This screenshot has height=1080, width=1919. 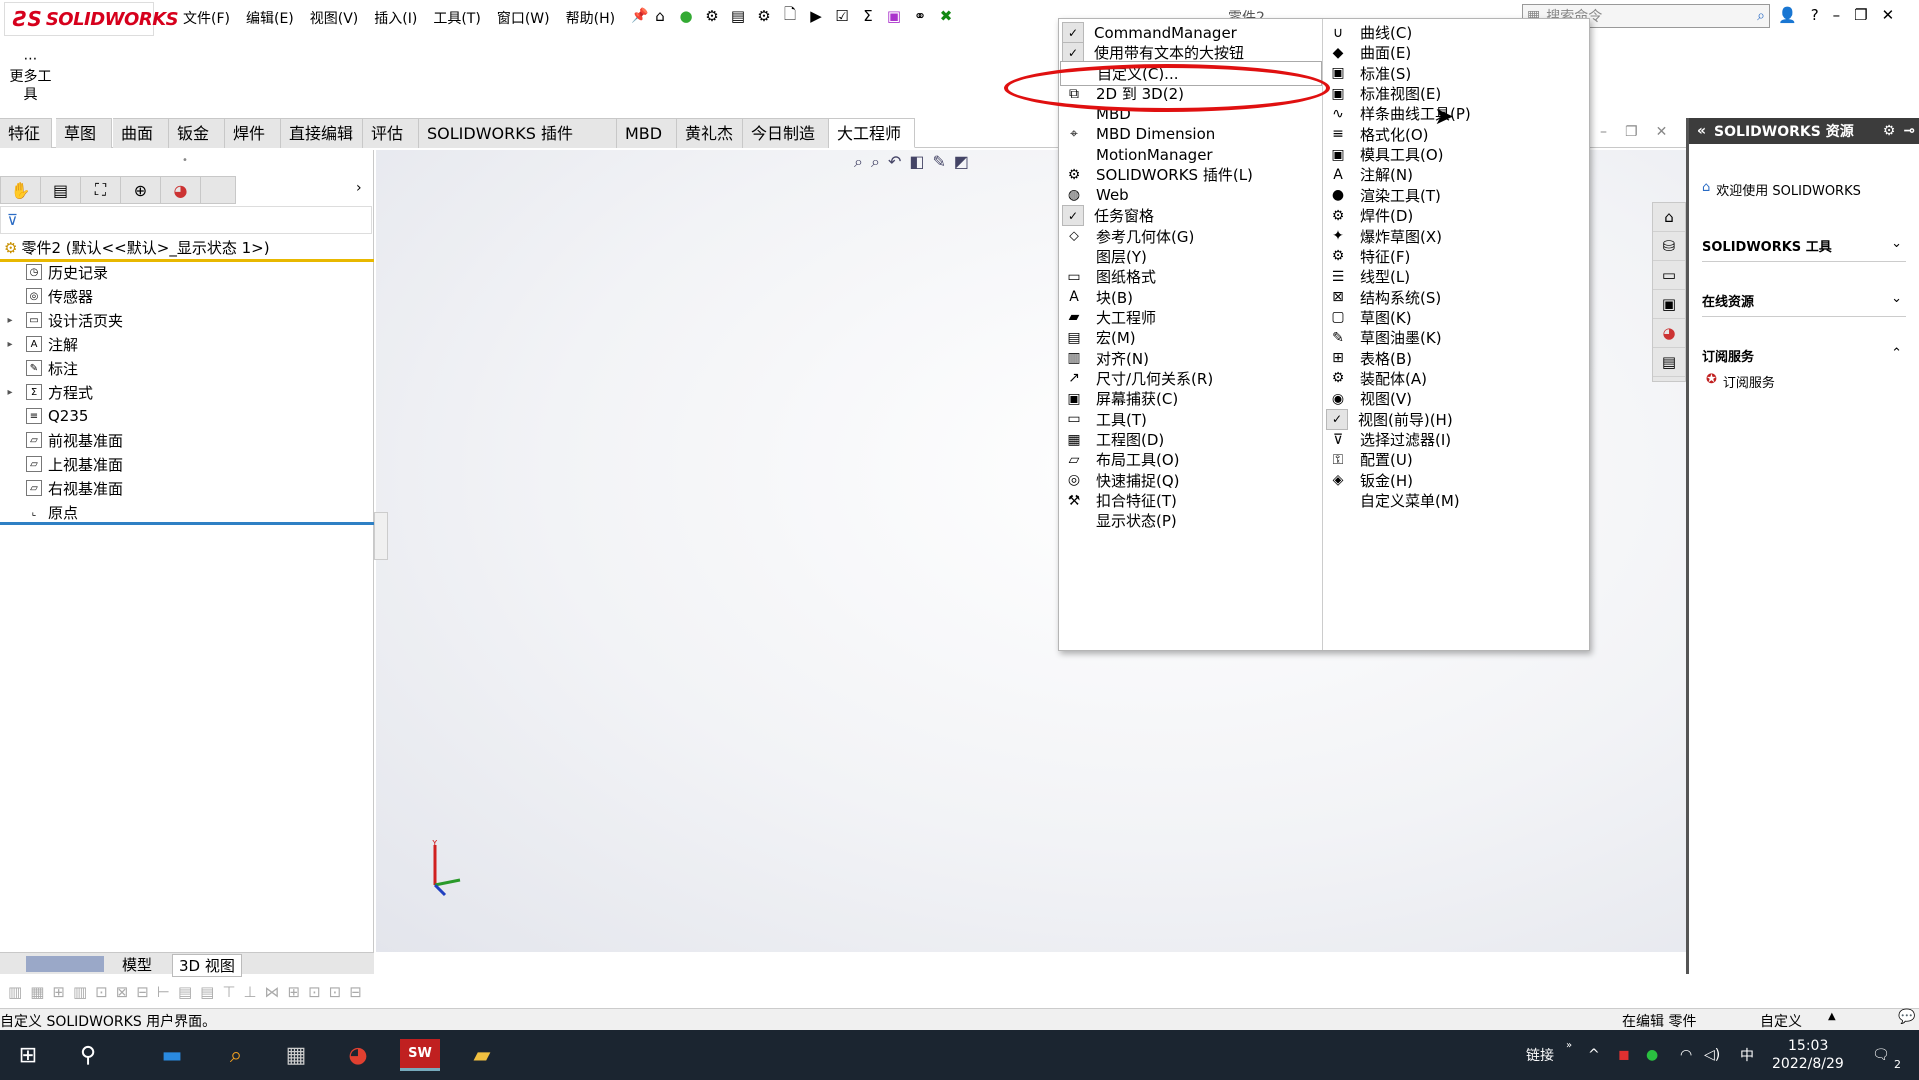 I want to click on menu-help: 帮助(H), so click(x=590, y=18).